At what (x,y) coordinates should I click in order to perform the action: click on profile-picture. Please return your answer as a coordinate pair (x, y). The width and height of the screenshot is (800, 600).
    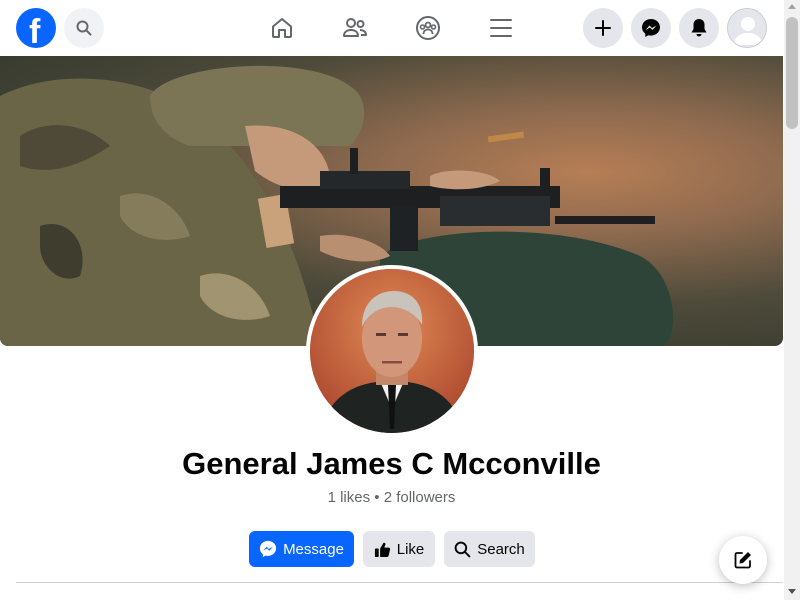
    Looking at the image, I should click on (392, 351).